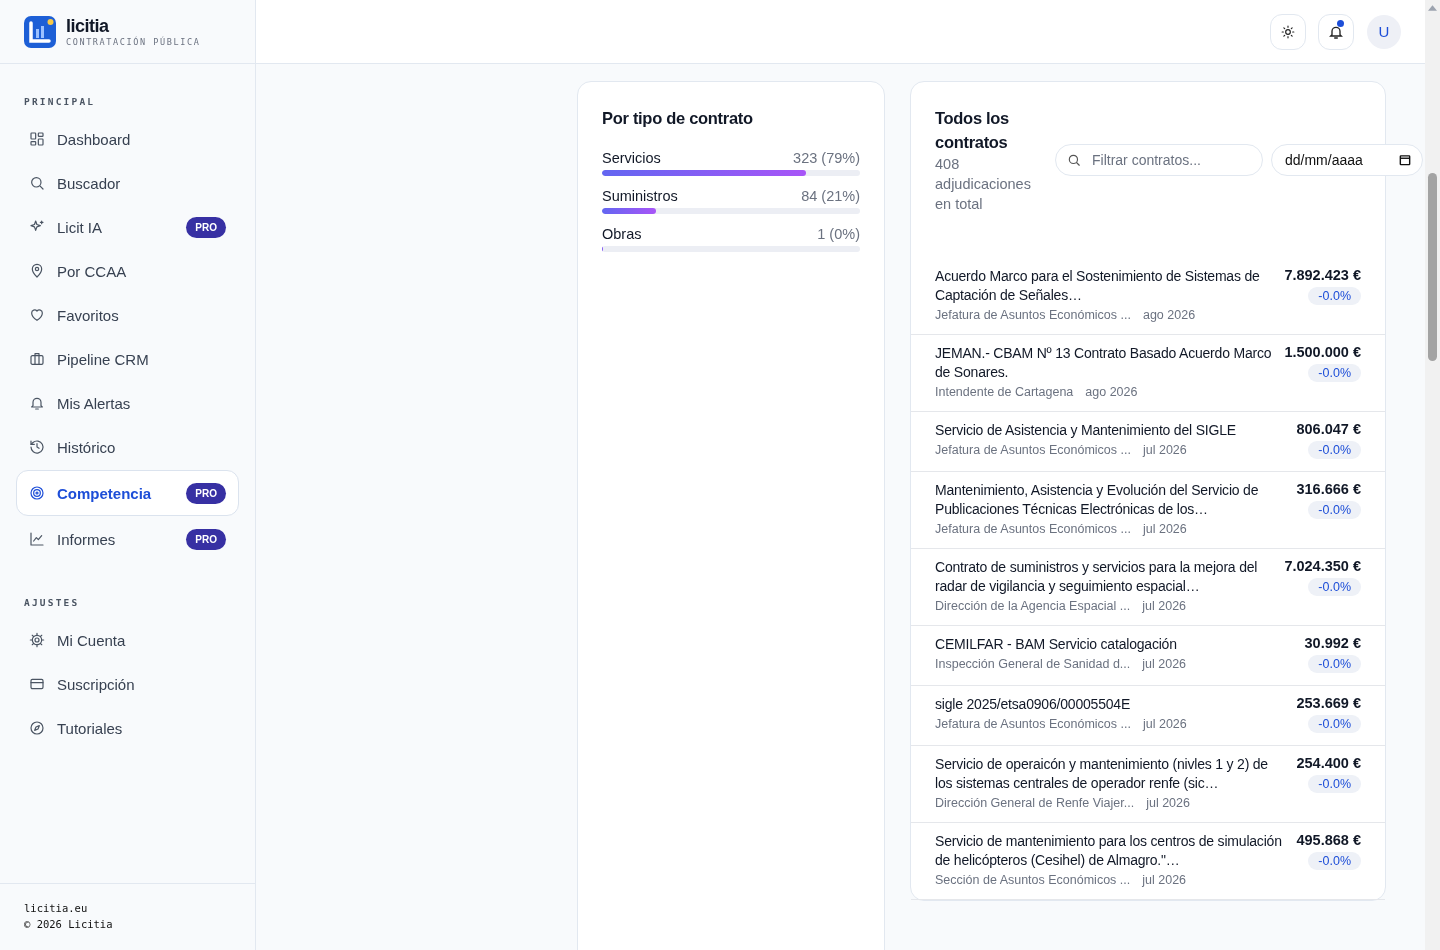  Describe the element at coordinates (1033, 704) in the screenshot. I see `contract-title: sigle 2025/etsa0906/00005504E` at that location.